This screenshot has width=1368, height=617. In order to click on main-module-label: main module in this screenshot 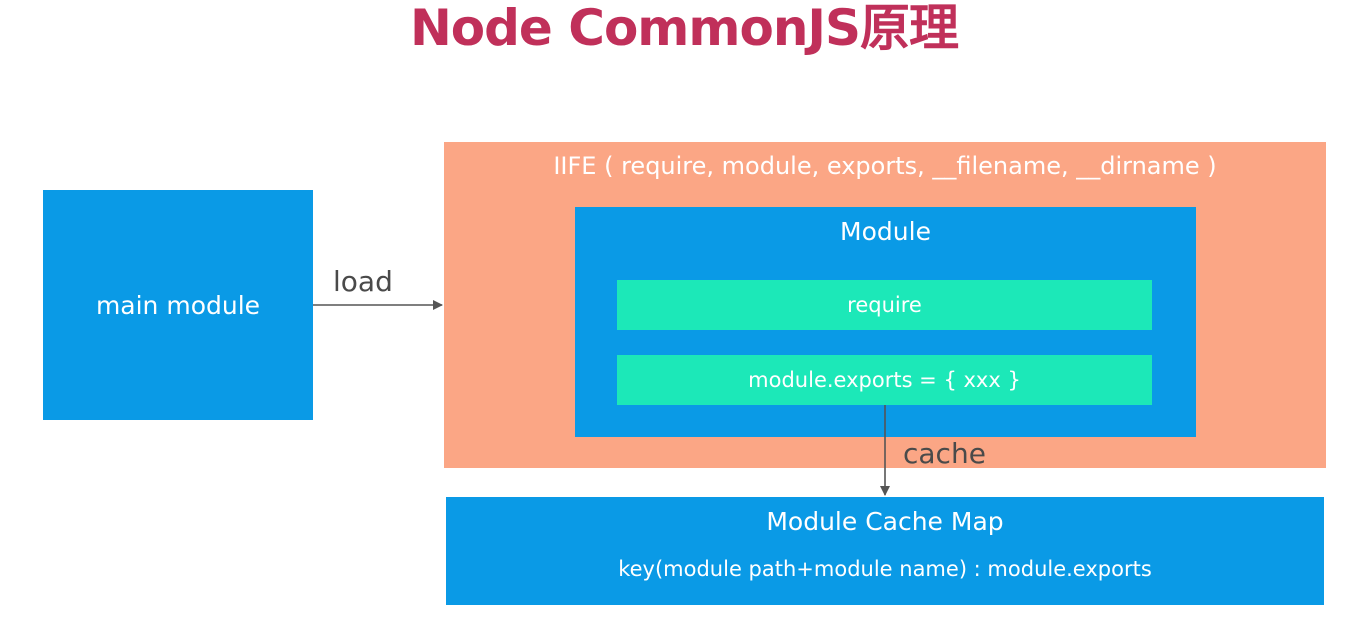, I will do `click(178, 305)`.